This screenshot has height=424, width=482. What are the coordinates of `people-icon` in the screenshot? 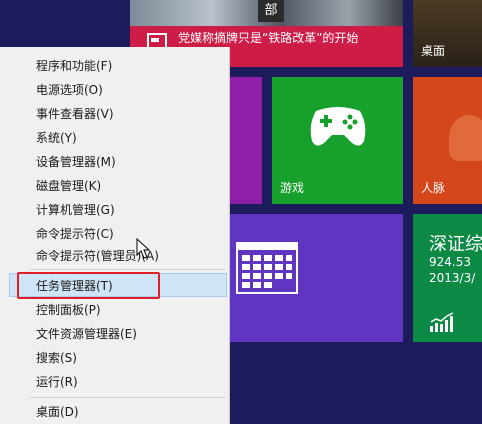 It's located at (465, 138).